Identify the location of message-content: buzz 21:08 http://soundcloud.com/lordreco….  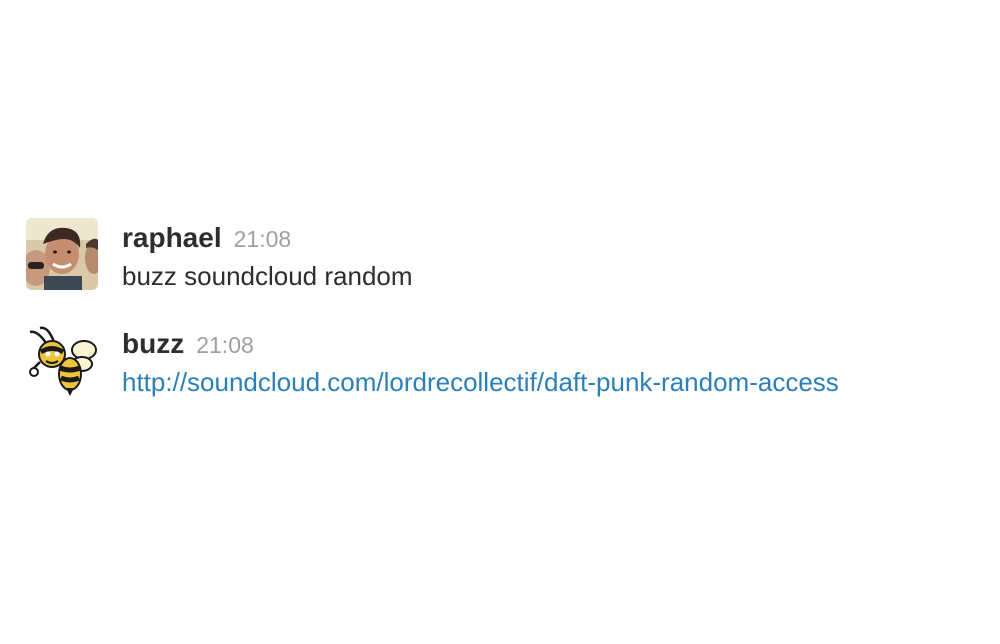
(552, 362).